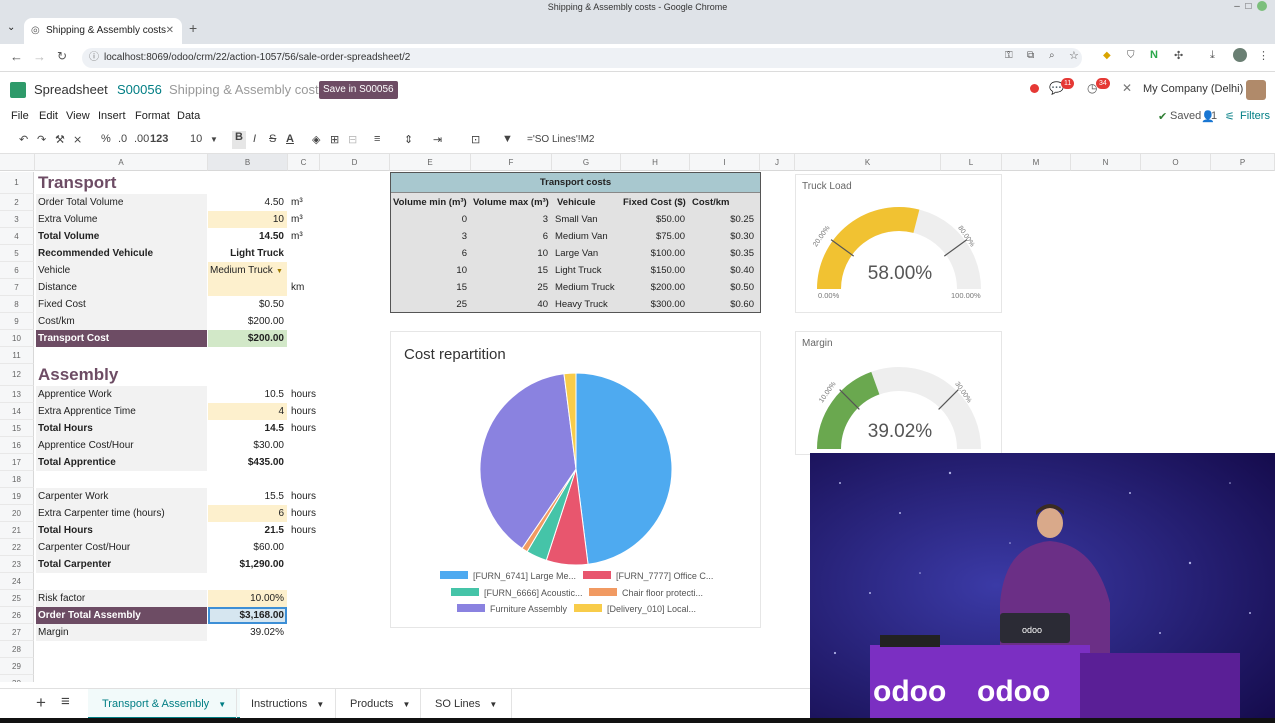 This screenshot has width=1275, height=723. Describe the element at coordinates (1107, 55) in the screenshot. I see `extension-icon: ◆` at that location.